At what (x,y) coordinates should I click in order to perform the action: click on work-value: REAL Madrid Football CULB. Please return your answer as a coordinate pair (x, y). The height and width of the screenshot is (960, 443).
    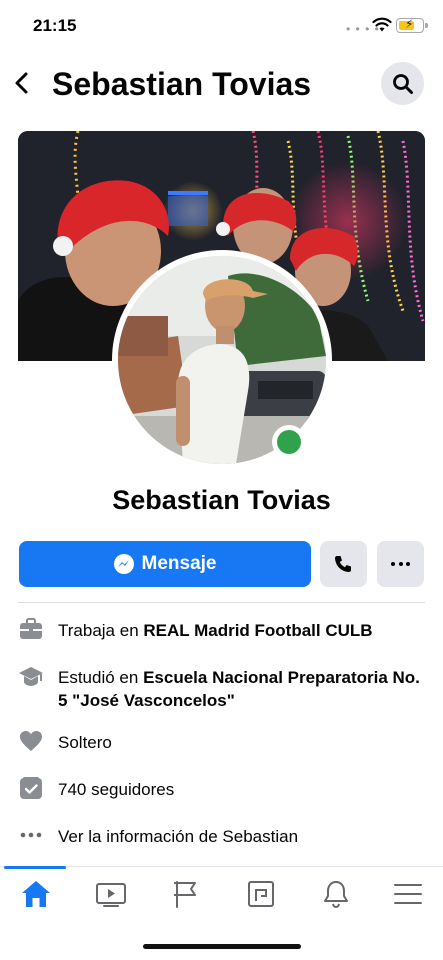
    Looking at the image, I should click on (257, 630).